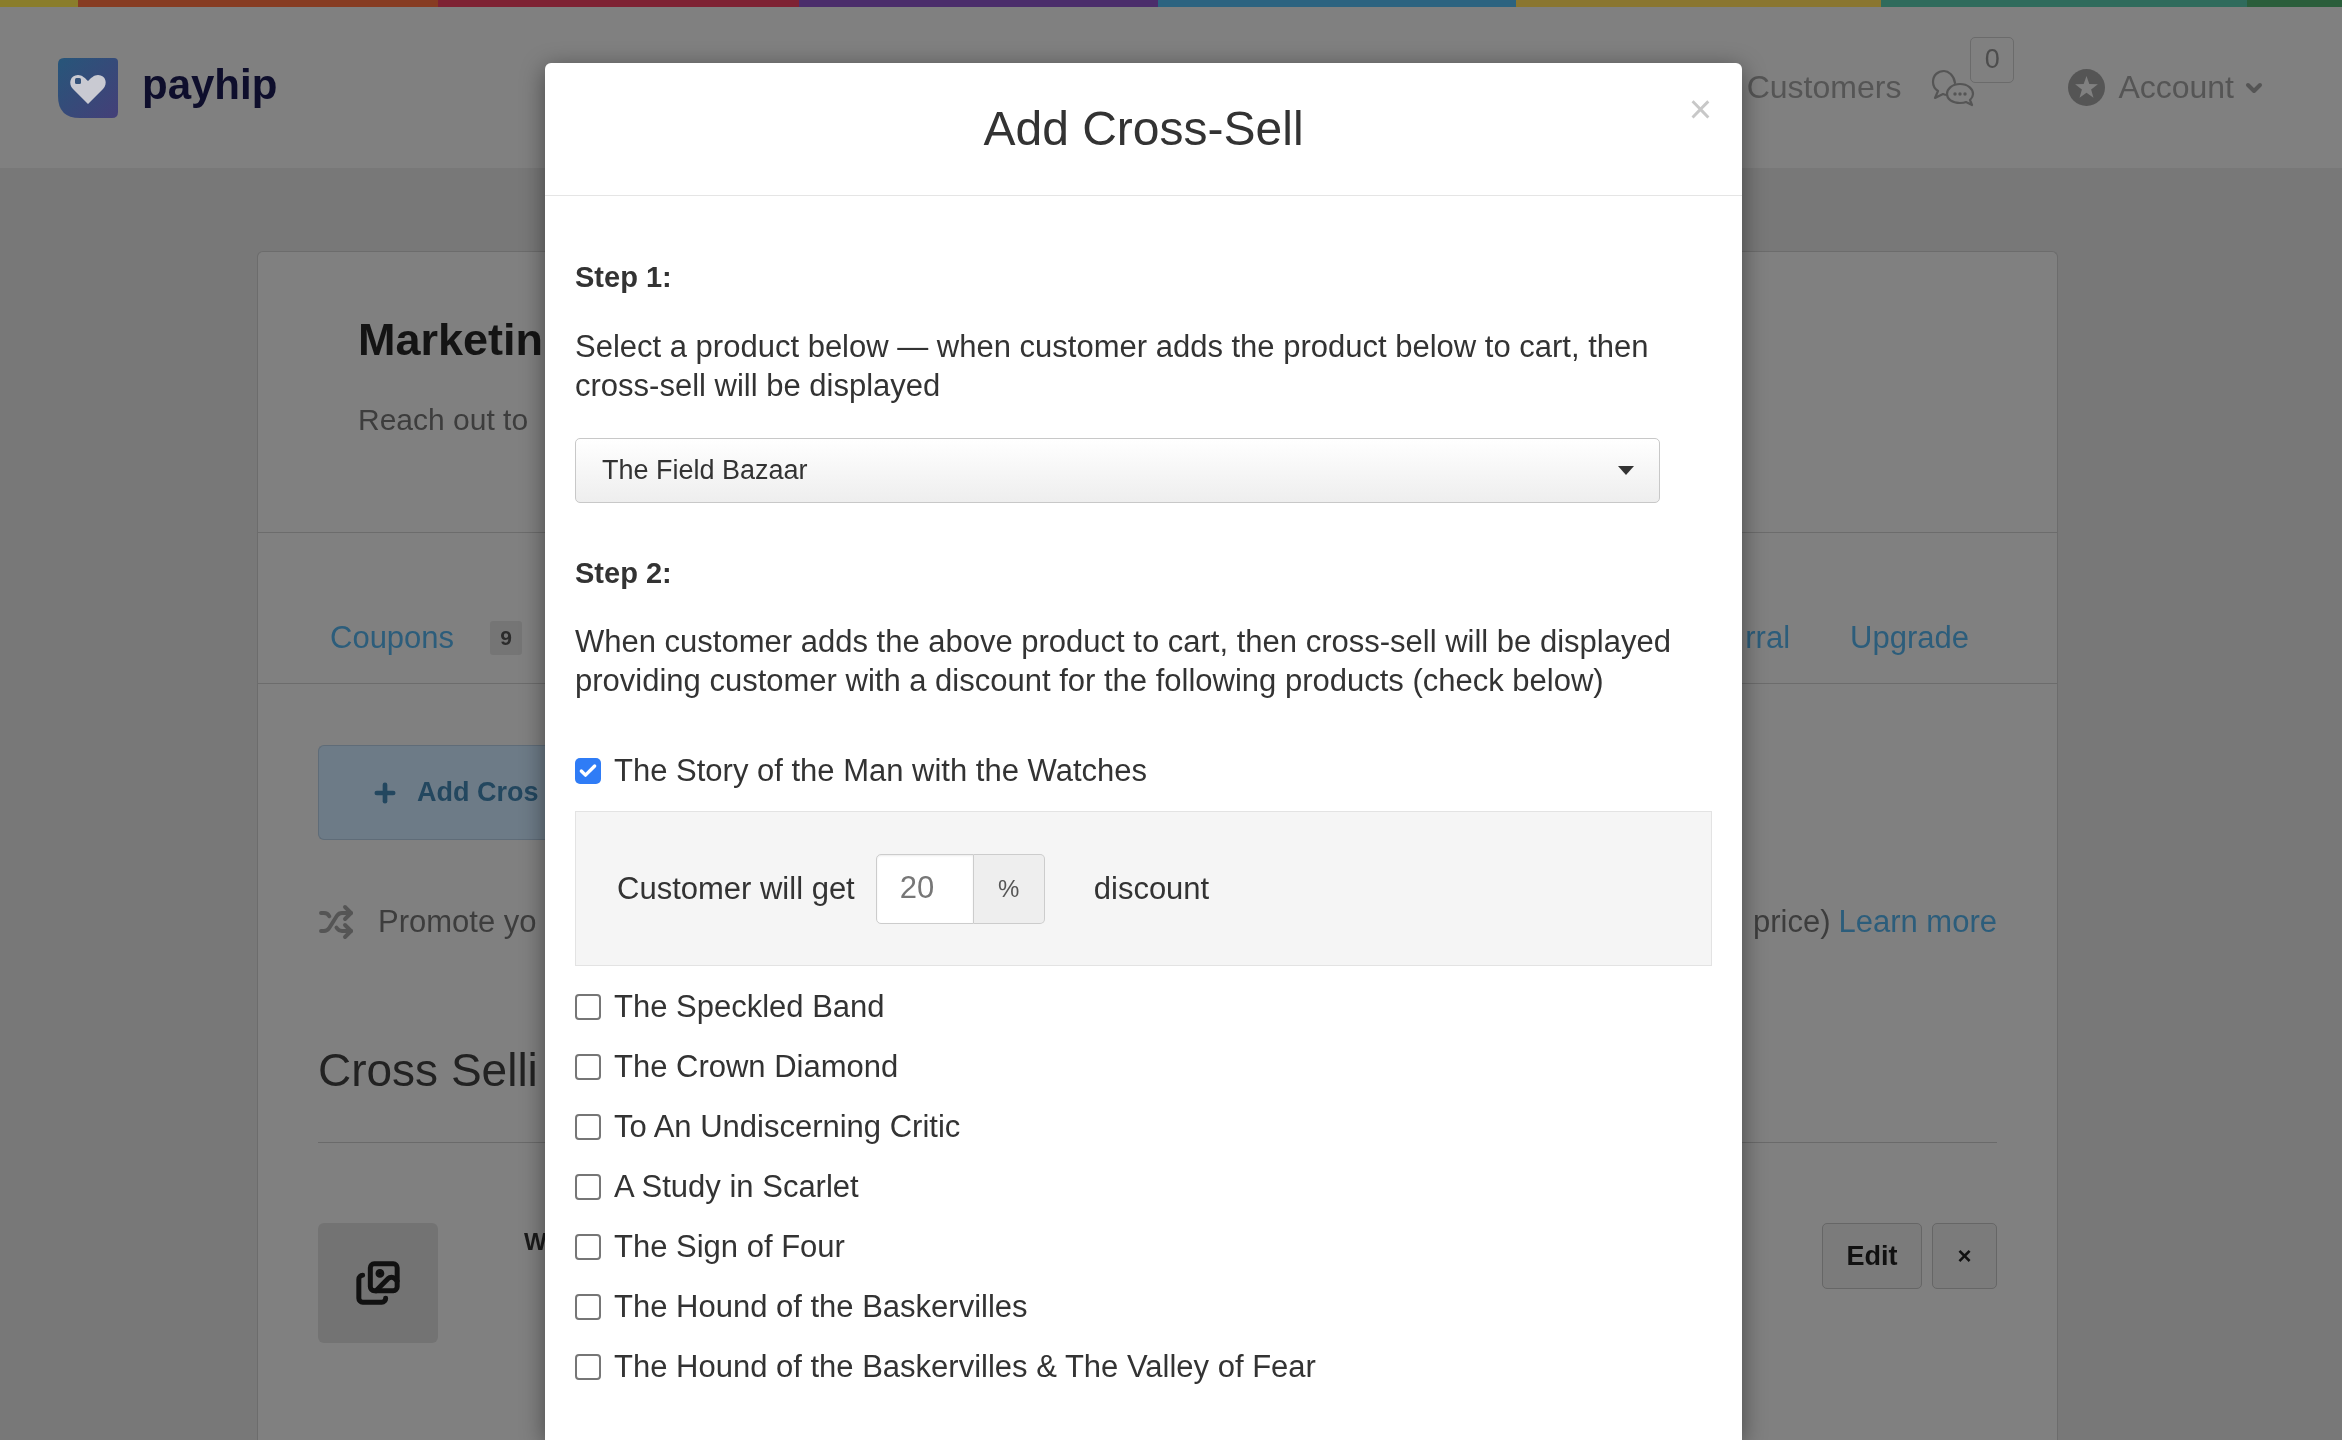  What do you see at coordinates (2087, 87) in the screenshot?
I see `star-circle-icon` at bounding box center [2087, 87].